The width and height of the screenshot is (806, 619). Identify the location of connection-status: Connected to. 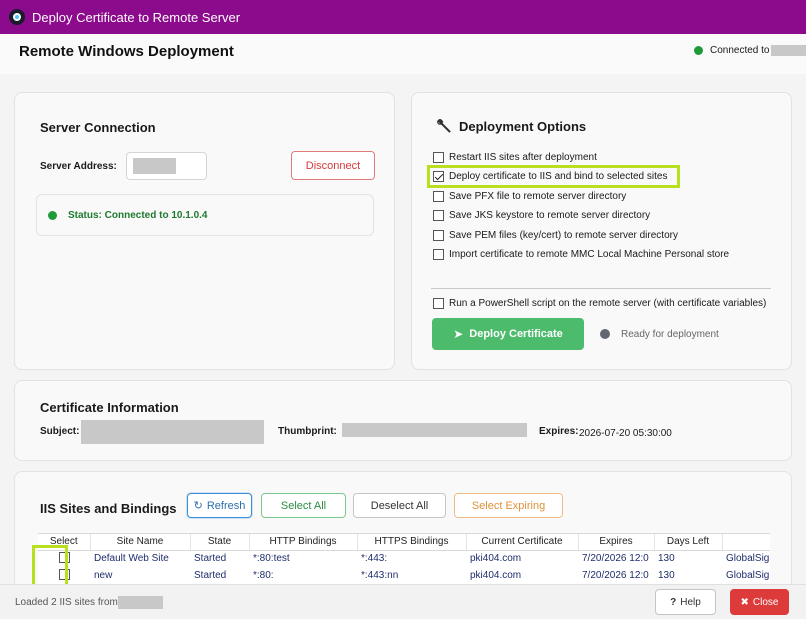
(750, 50).